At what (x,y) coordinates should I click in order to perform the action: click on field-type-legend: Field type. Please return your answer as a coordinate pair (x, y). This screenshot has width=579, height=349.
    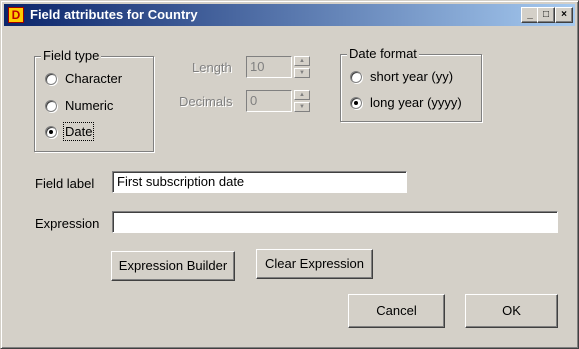
    Looking at the image, I should click on (71, 55).